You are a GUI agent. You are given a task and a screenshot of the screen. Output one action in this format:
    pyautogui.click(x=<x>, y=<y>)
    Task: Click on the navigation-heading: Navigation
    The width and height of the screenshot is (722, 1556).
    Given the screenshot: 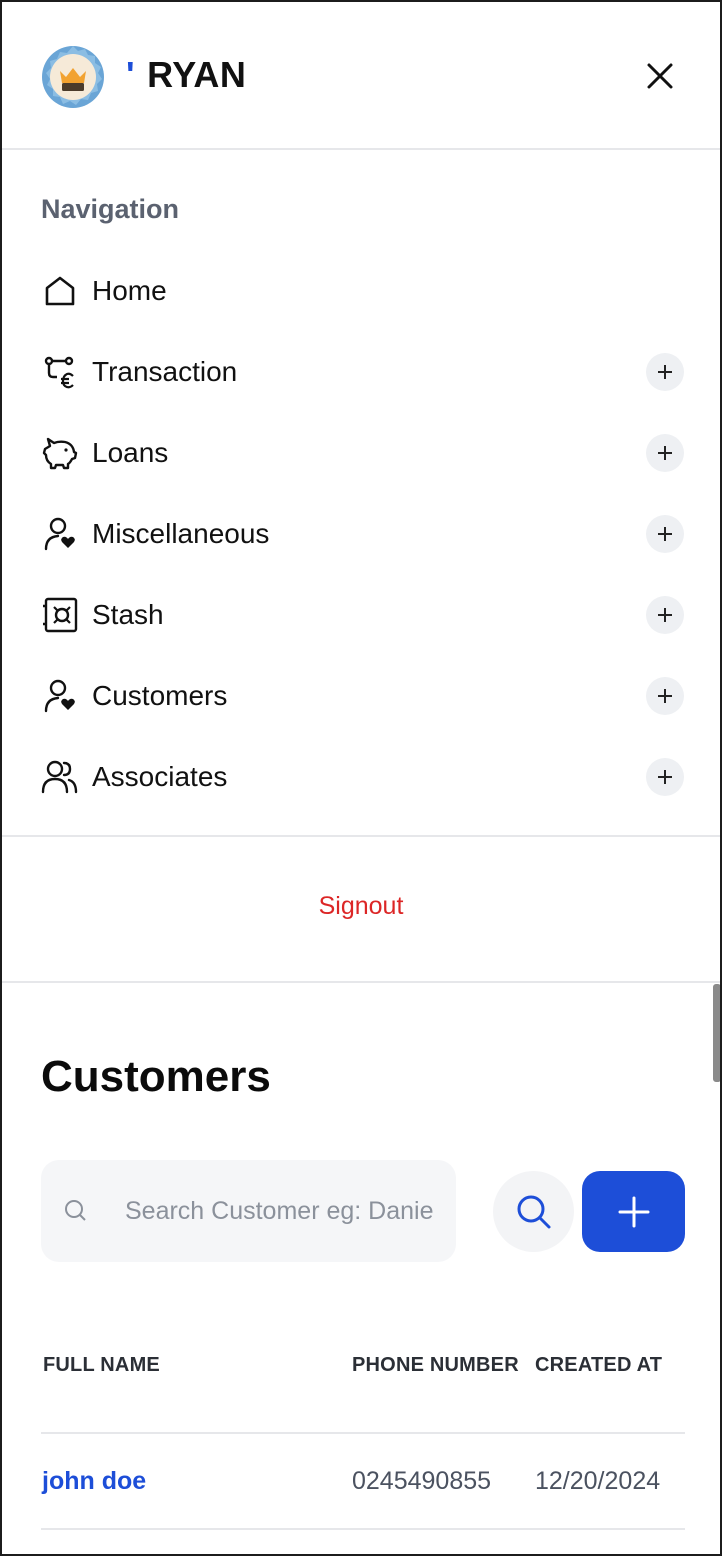 What is the action you would take?
    pyautogui.click(x=110, y=209)
    